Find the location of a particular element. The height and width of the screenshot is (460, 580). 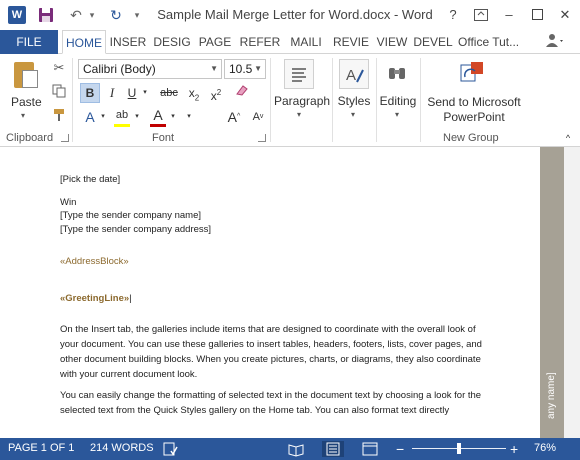

italic-button: I is located at coordinates (112, 93).